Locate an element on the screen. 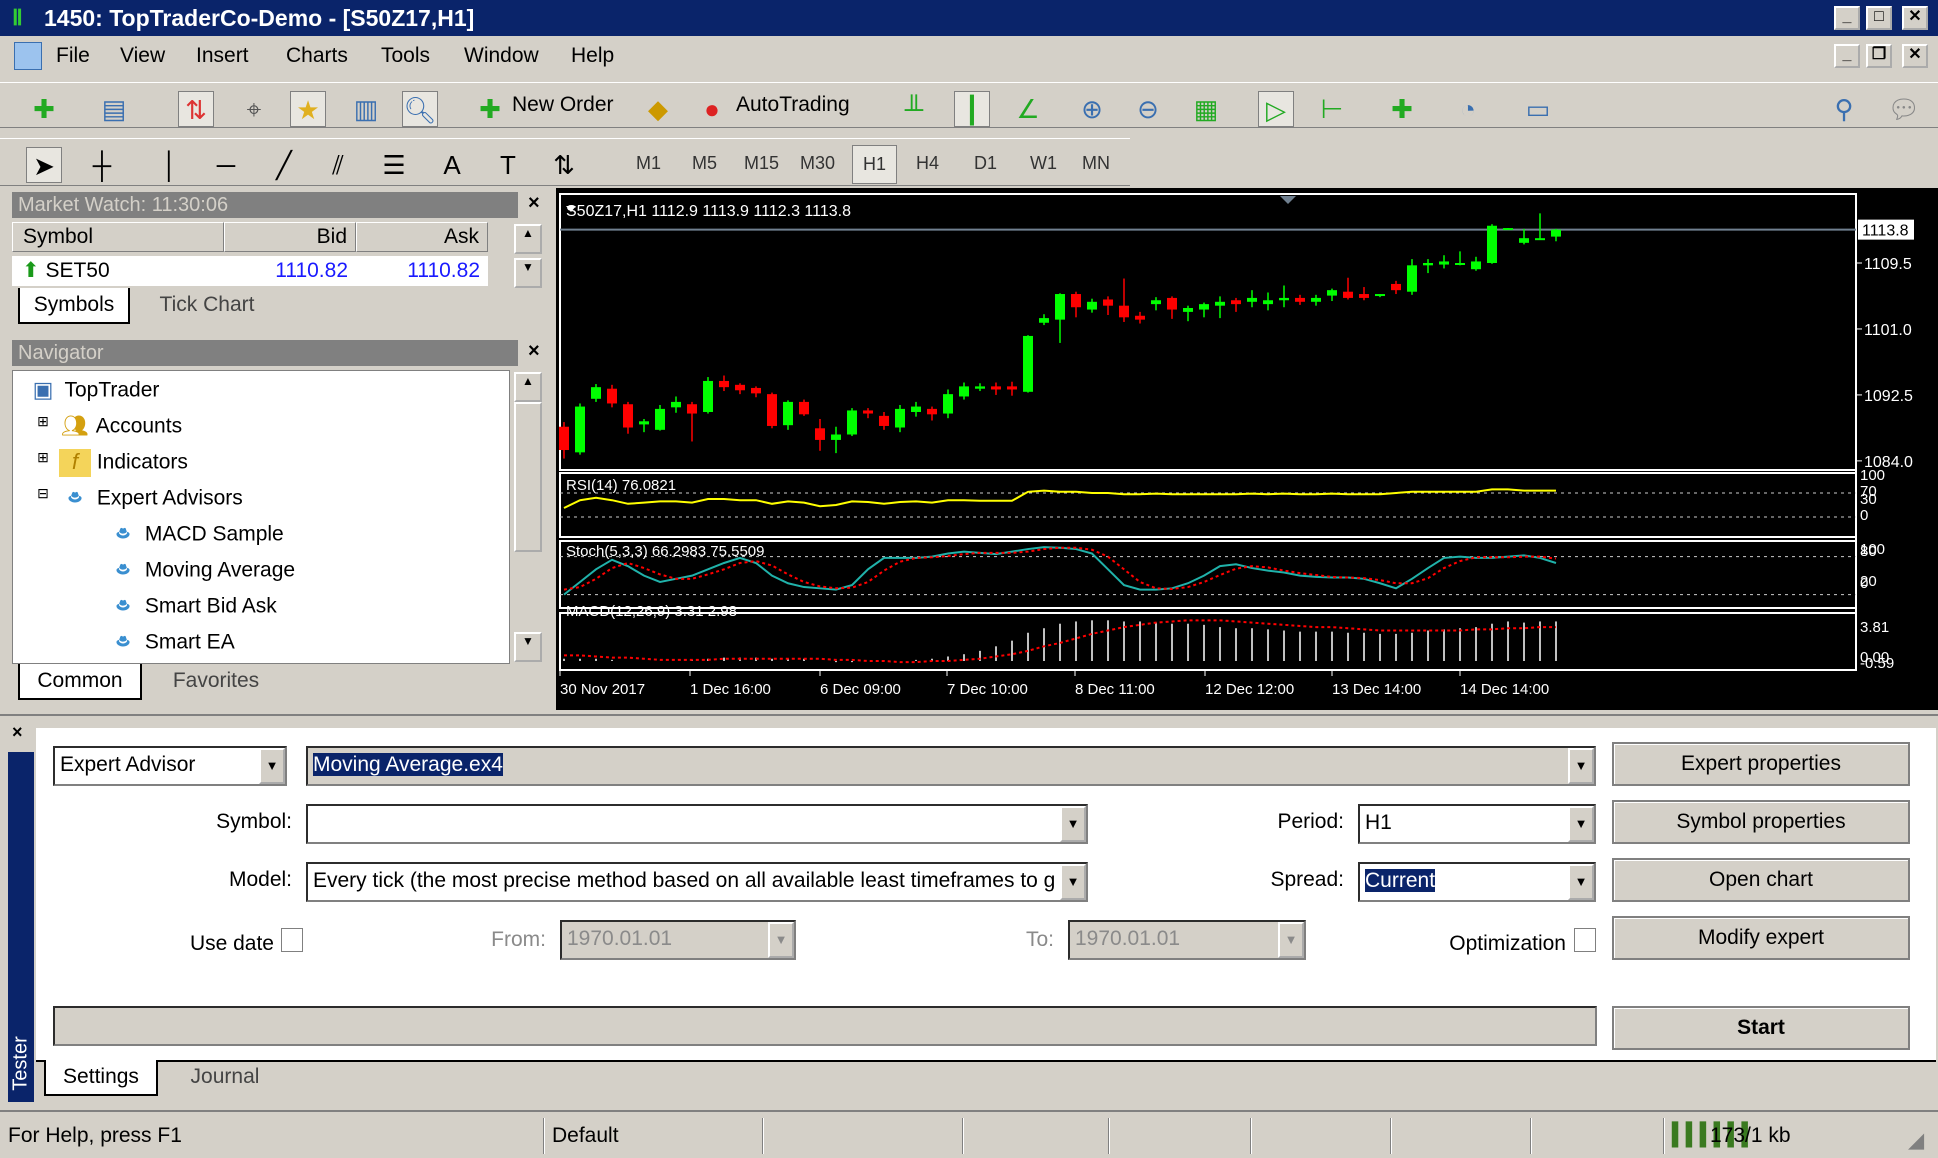 The width and height of the screenshot is (1938, 1158). menu-view: View is located at coordinates (142, 56).